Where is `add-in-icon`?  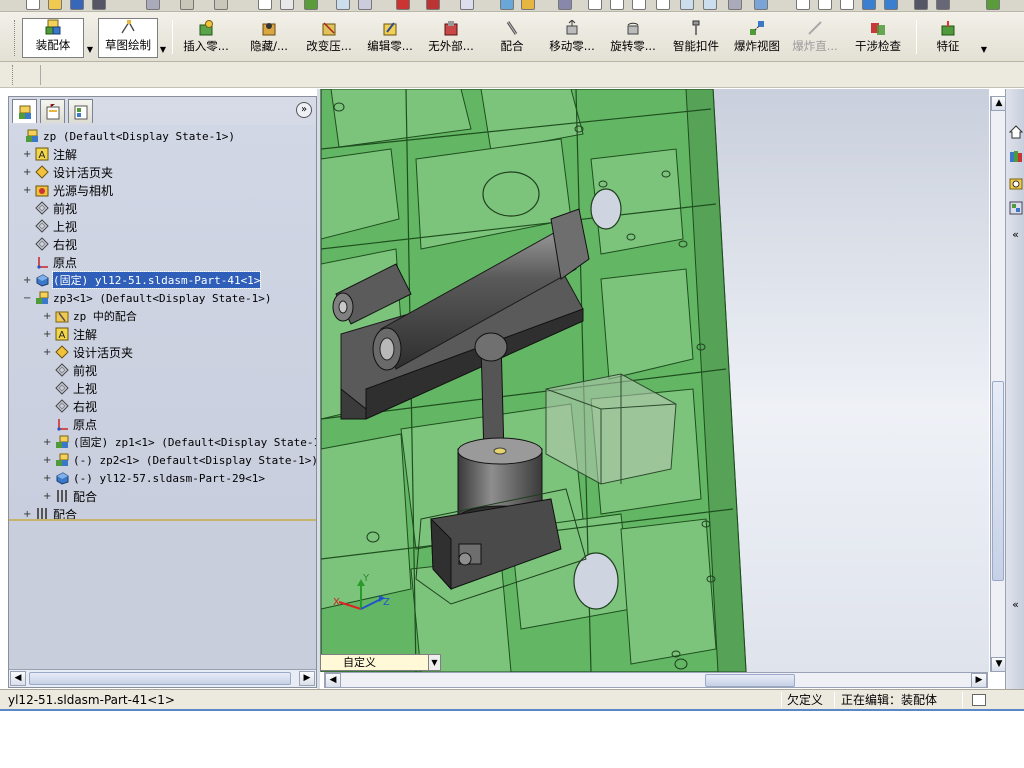 add-in-icon is located at coordinates (993, 5).